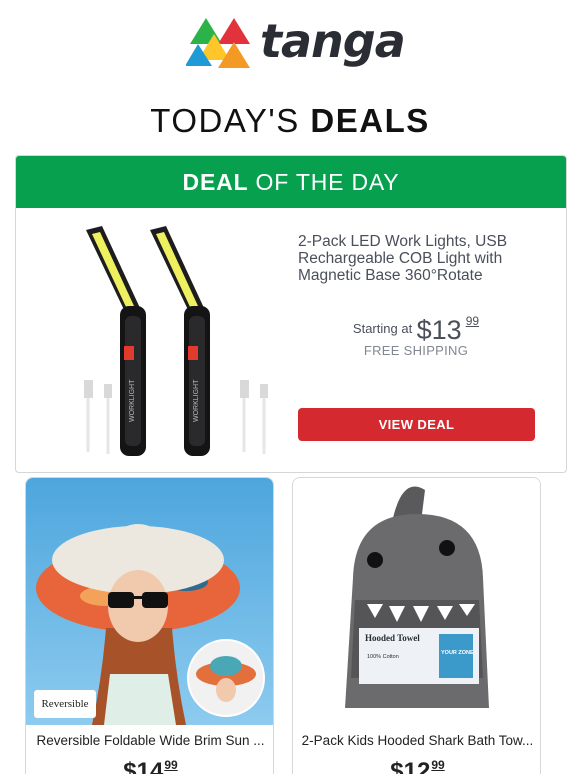 This screenshot has width=580, height=774. Describe the element at coordinates (410, 766) in the screenshot. I see `price-dollars: $12` at that location.